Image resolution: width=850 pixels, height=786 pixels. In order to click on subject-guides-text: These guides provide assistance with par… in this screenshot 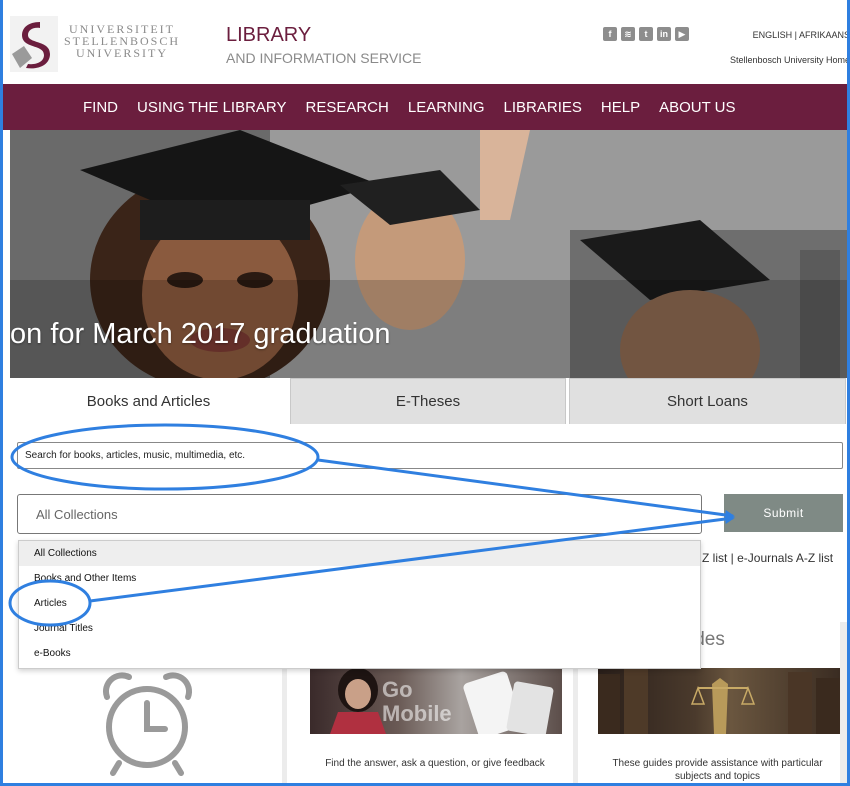, I will do `click(717, 770)`.